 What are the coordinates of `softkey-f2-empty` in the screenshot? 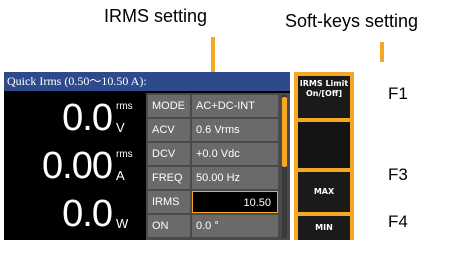 It's located at (324, 145).